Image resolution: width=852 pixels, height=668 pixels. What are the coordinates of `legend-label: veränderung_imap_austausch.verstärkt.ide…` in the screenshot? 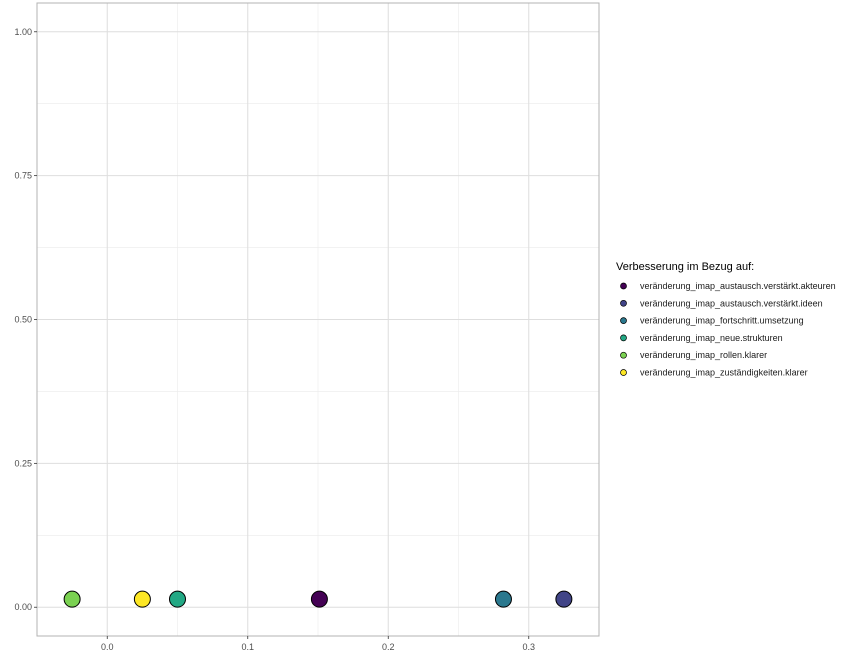 It's located at (731, 303).